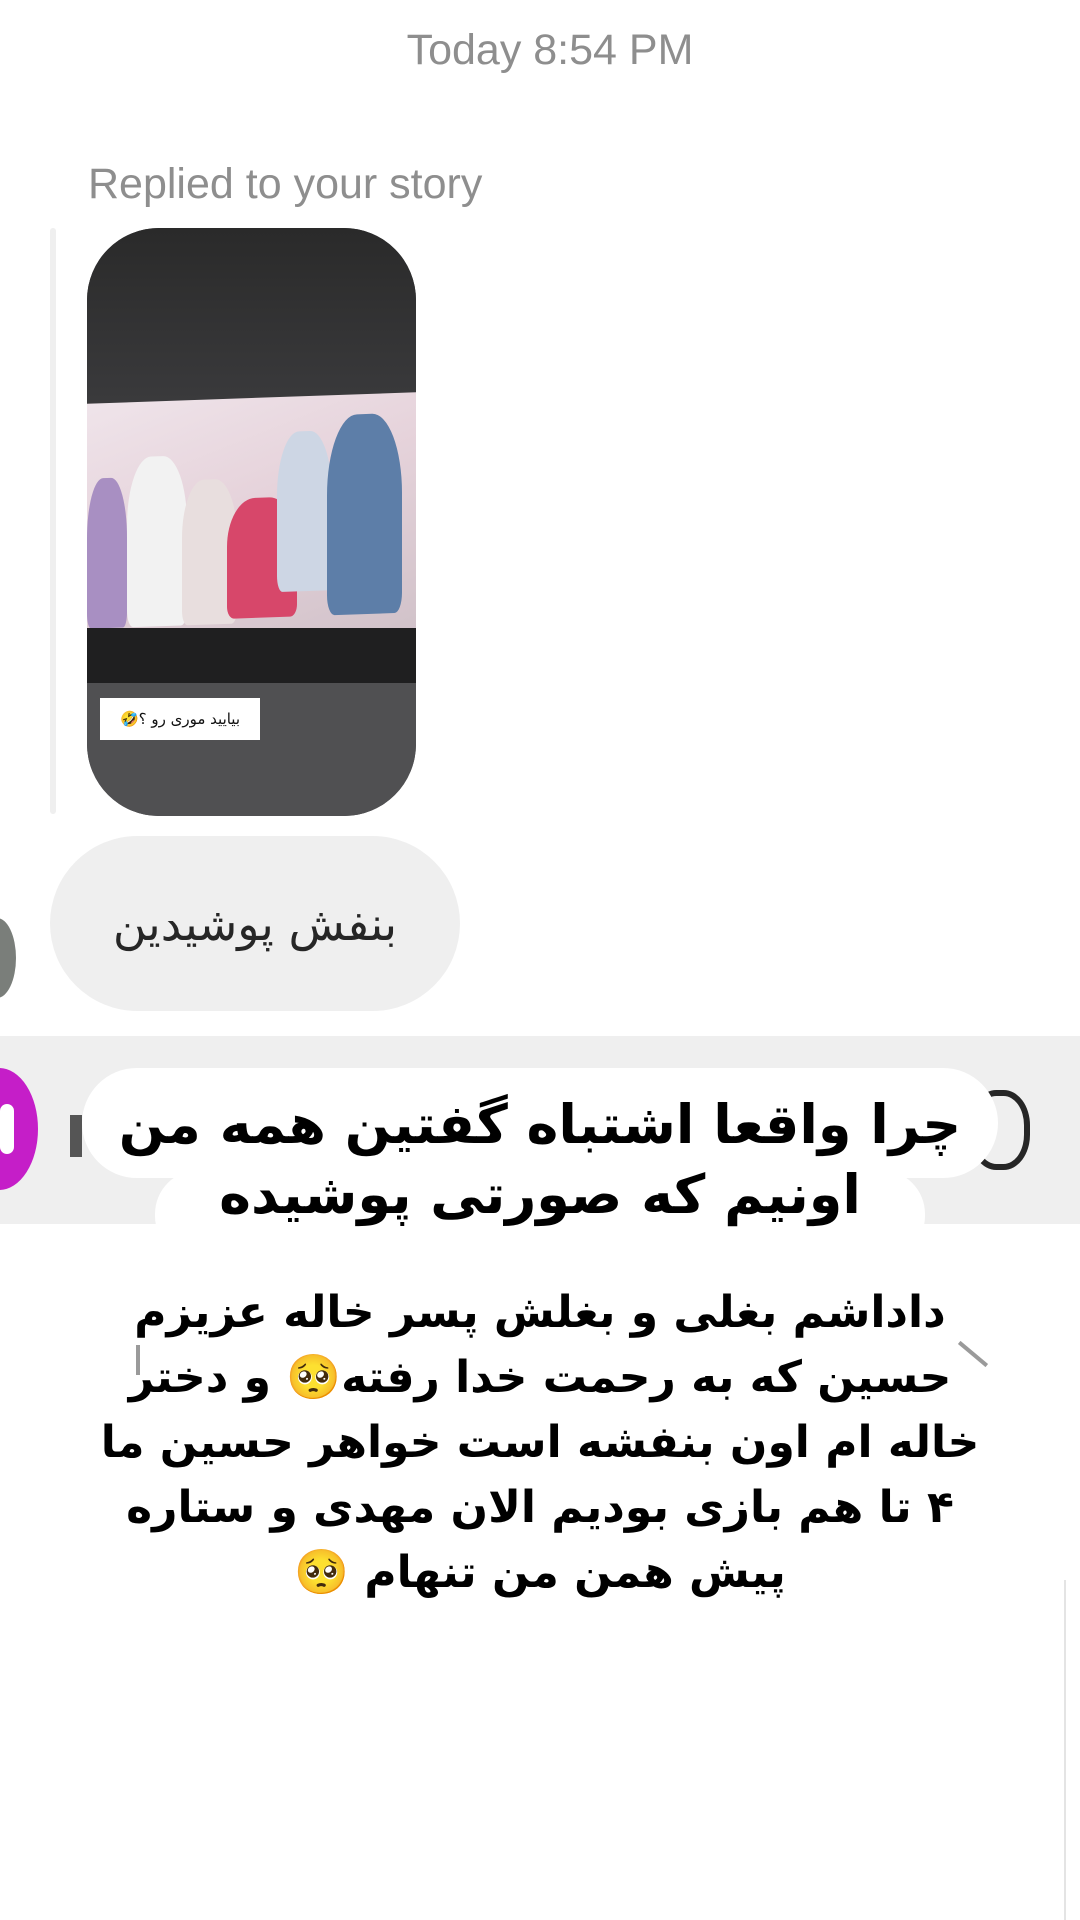  I want to click on camera-icon, so click(7, 1129).